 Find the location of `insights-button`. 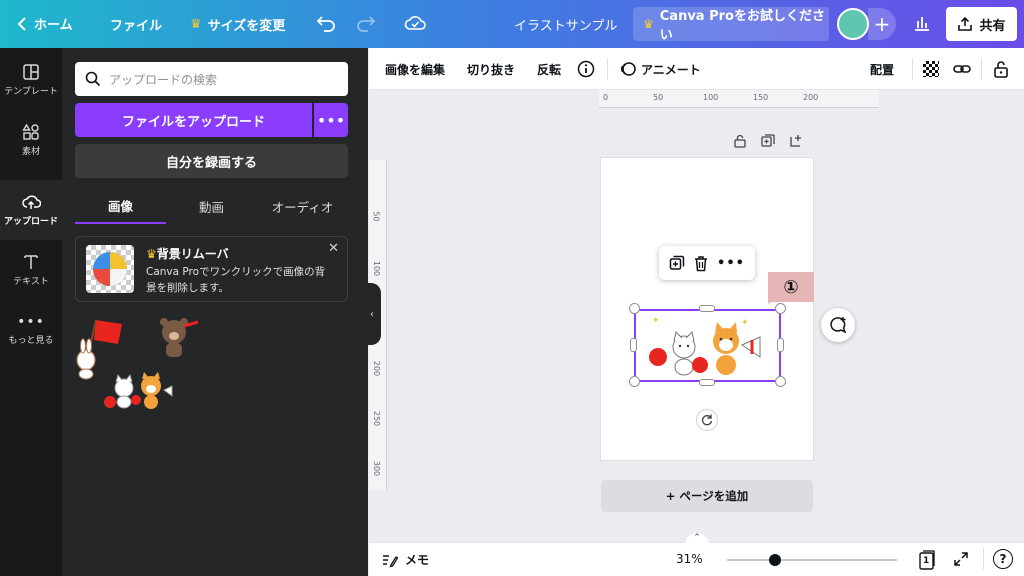

insights-button is located at coordinates (922, 23).